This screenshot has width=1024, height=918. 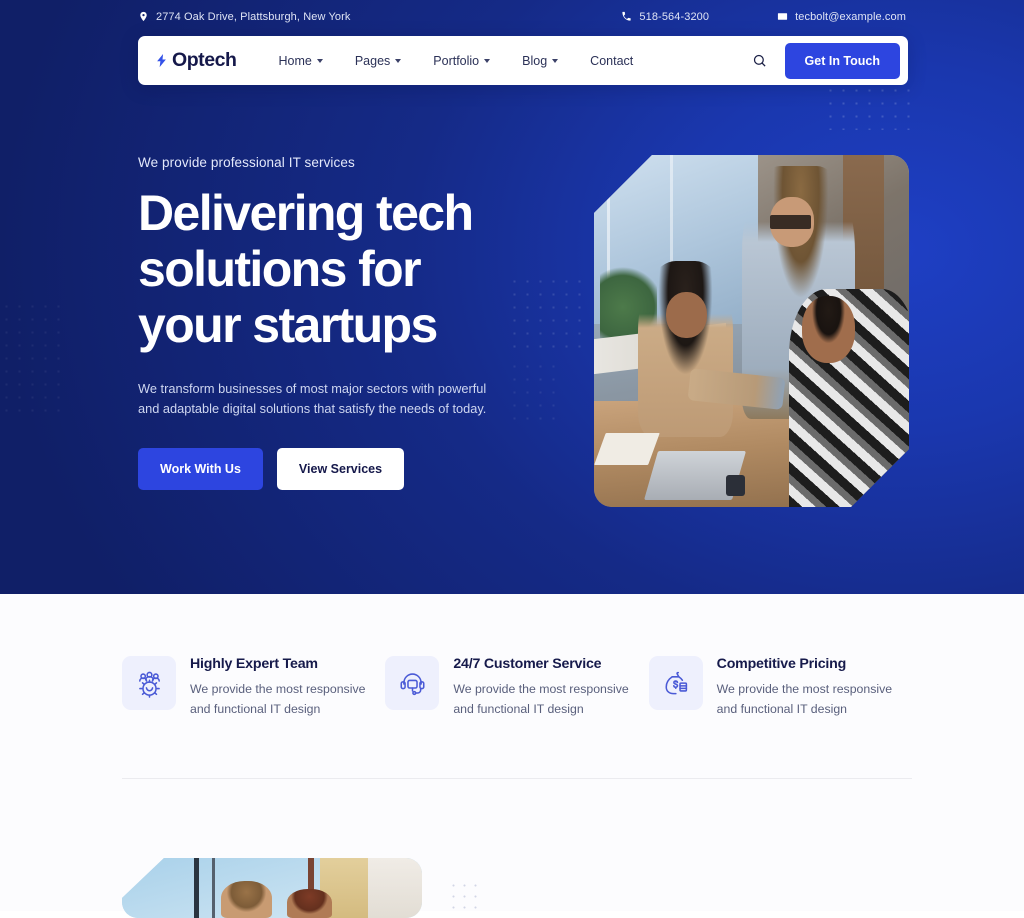 What do you see at coordinates (850, 16) in the screenshot?
I see `email-text: tecbolt@example.com` at bounding box center [850, 16].